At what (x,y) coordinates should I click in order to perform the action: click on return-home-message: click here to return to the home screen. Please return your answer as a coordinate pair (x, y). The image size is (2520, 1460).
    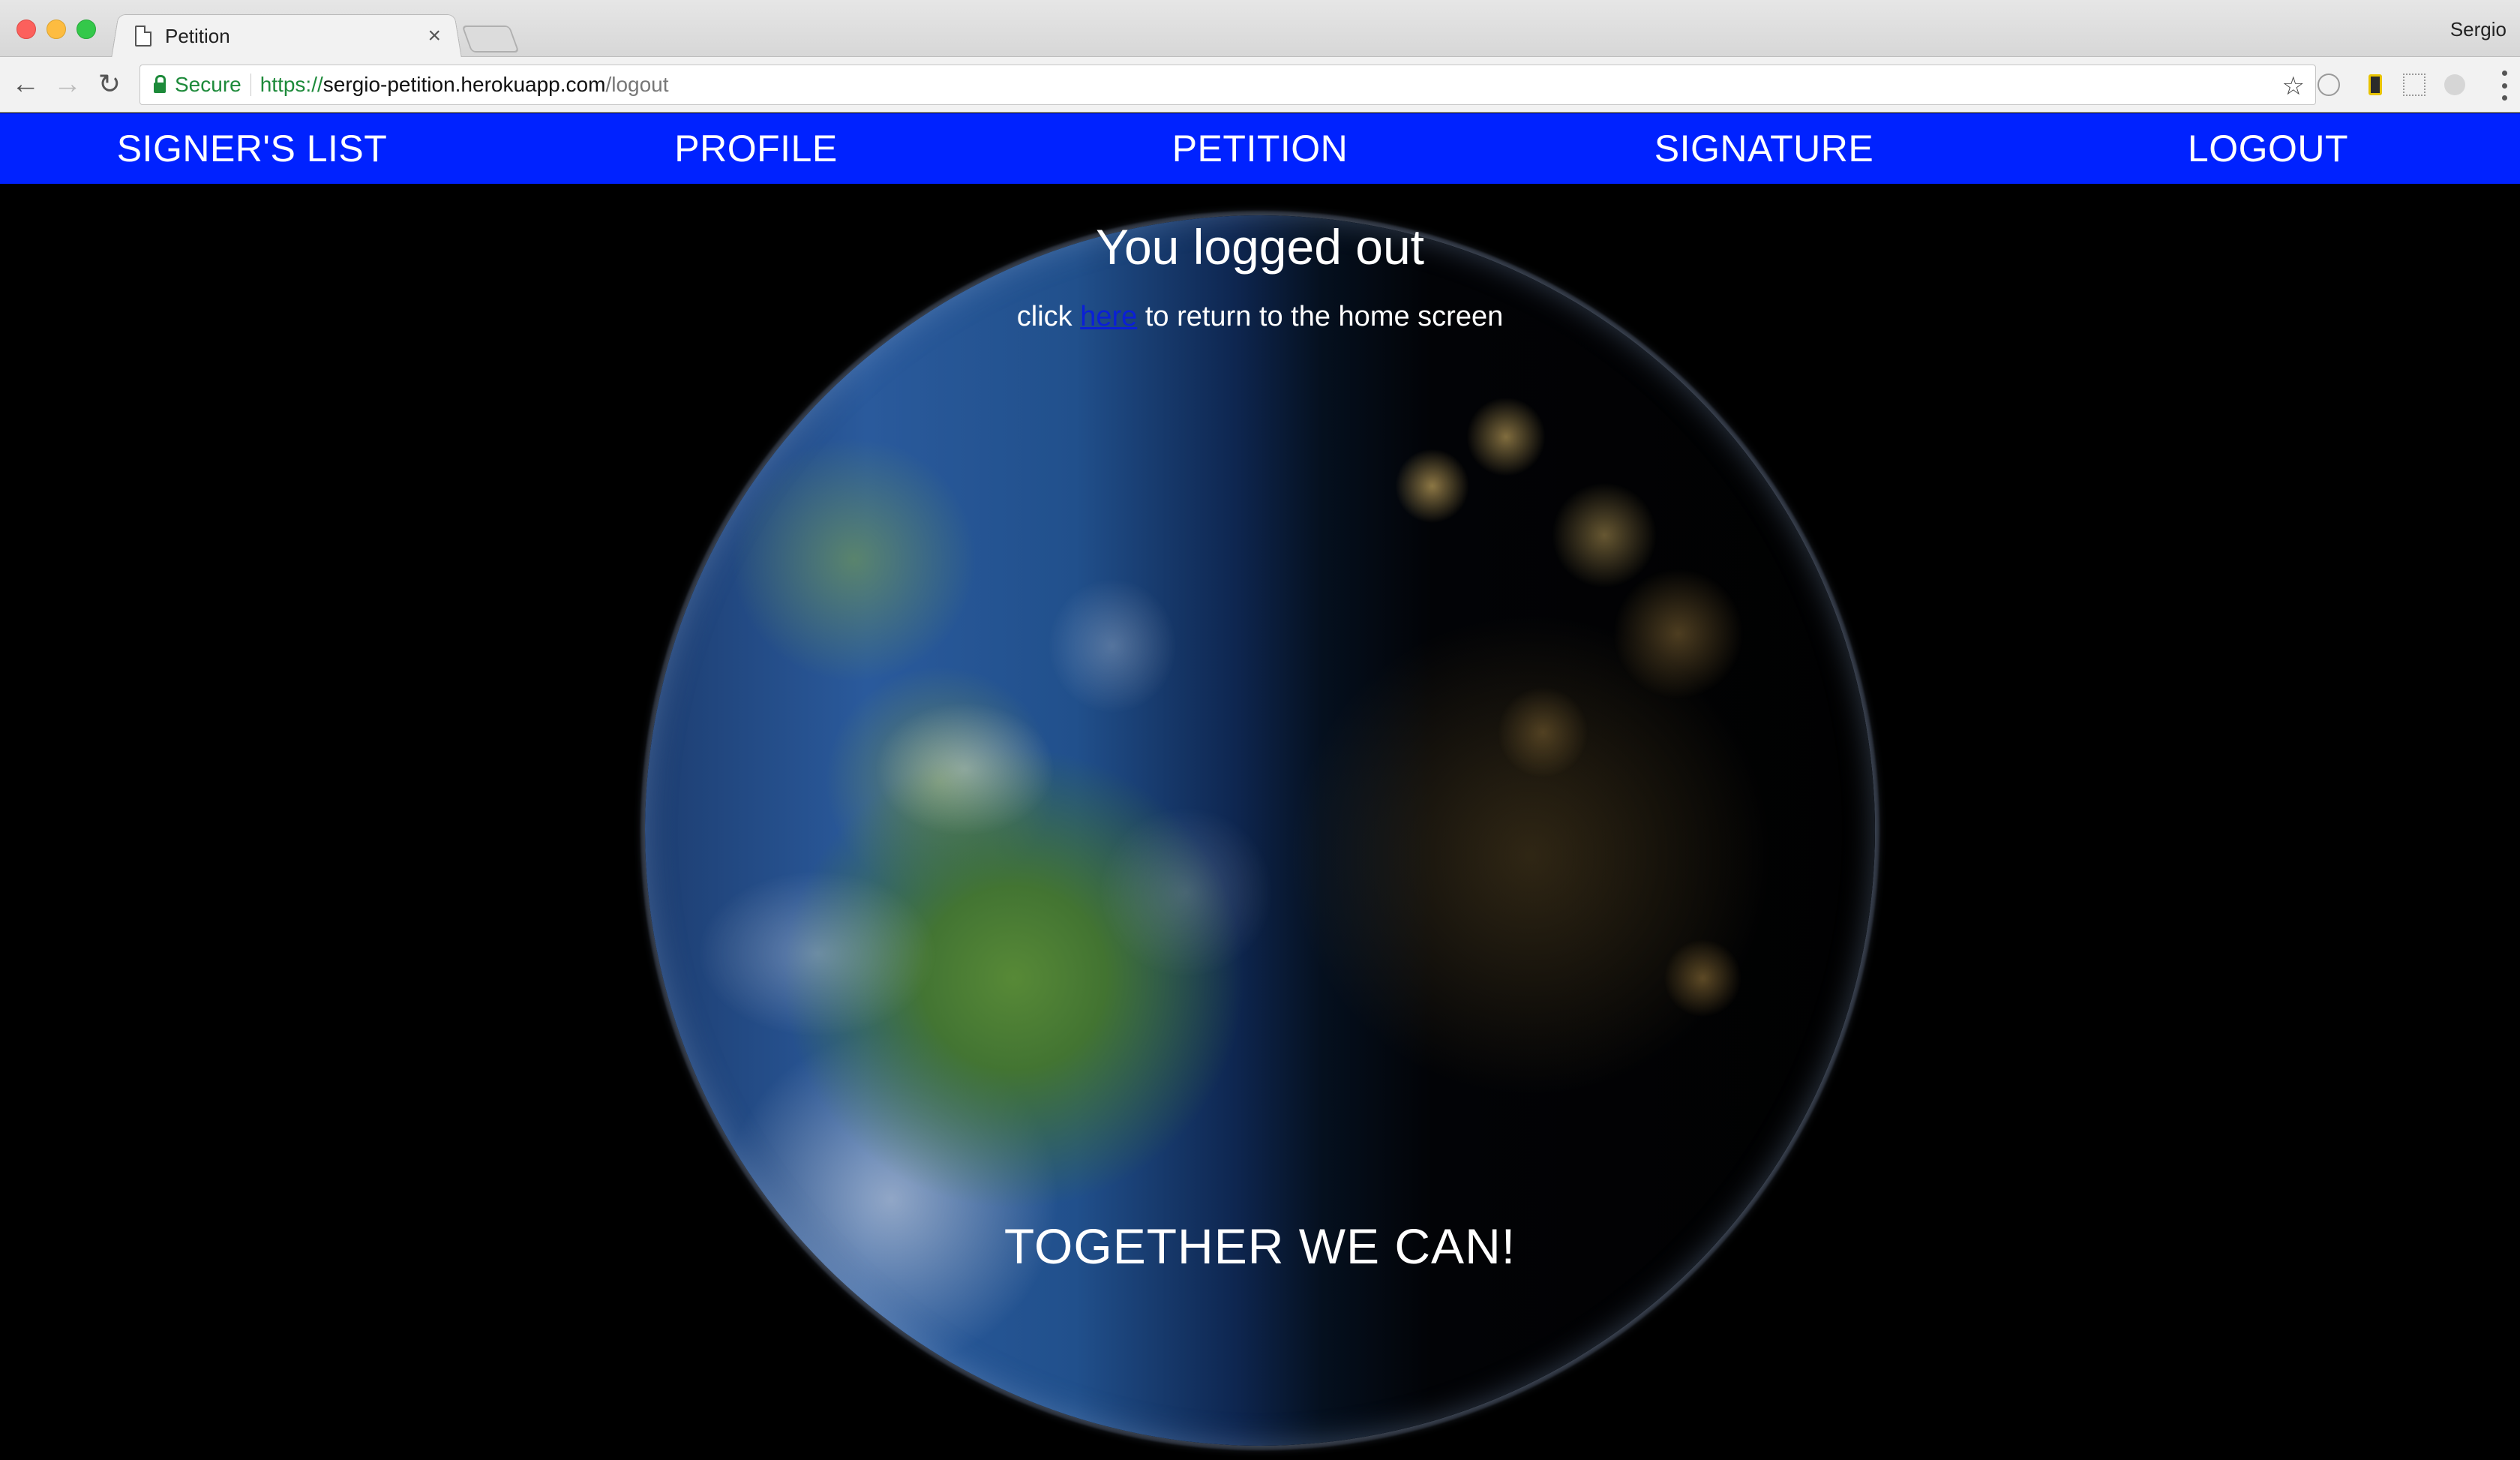
    Looking at the image, I should click on (1260, 317).